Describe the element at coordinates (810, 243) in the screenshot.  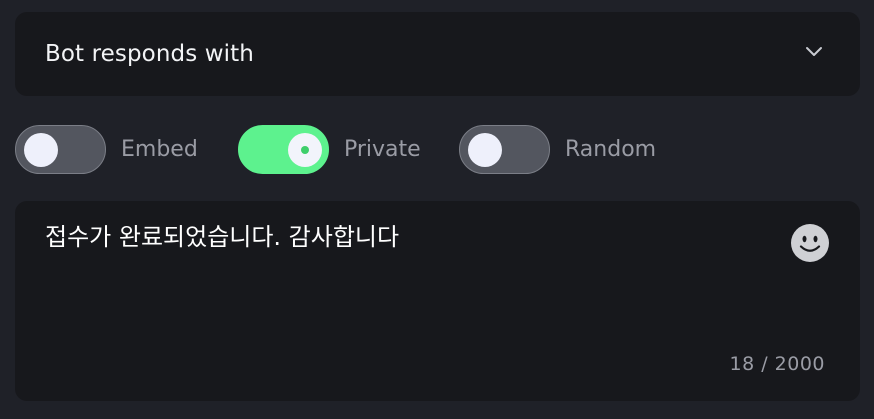
I see `smiley-icon` at that location.